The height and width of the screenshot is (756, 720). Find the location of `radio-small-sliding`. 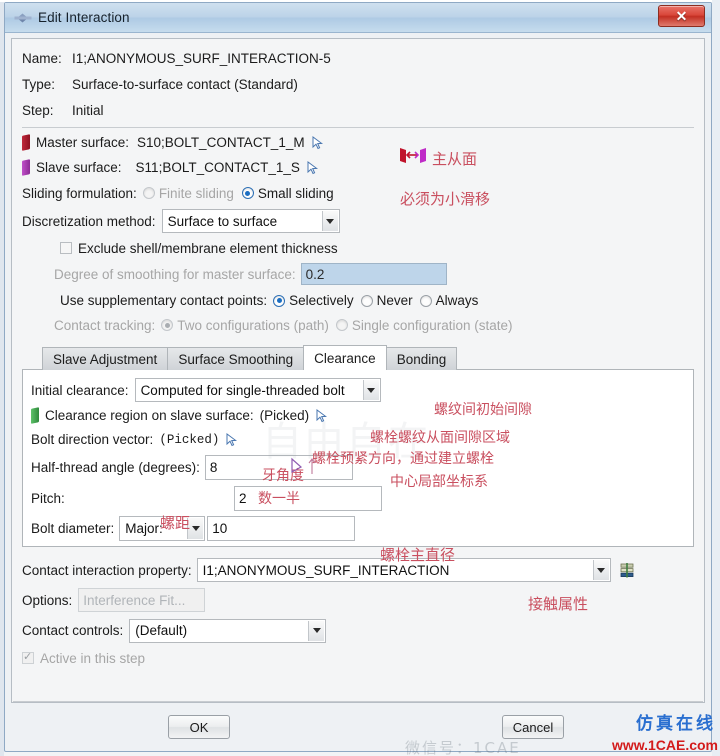

radio-small-sliding is located at coordinates (247, 193).